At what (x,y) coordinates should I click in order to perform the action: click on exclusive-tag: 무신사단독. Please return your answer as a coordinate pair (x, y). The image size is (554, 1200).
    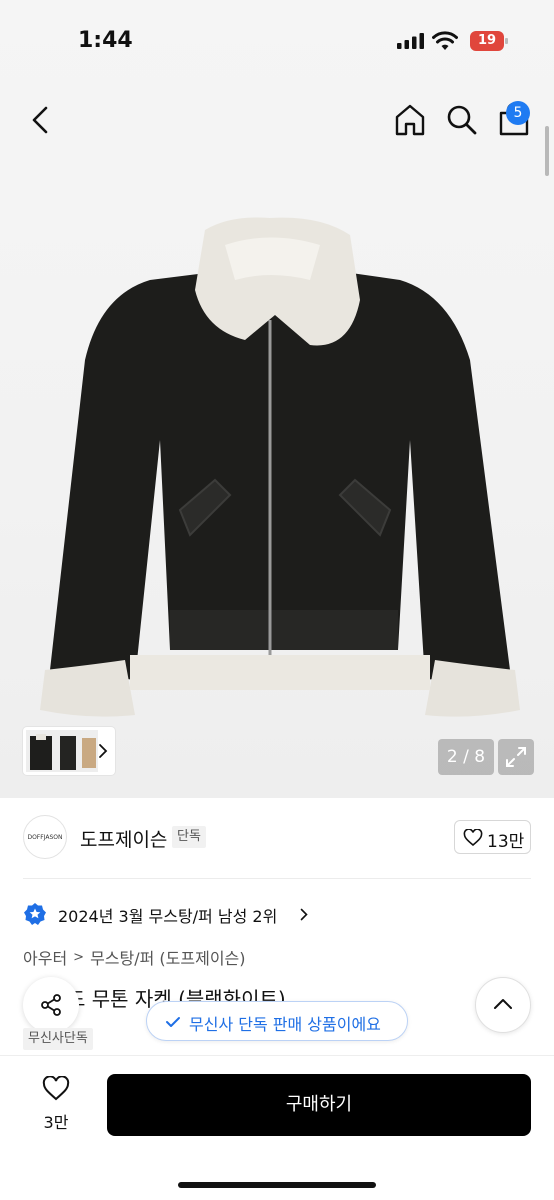
    Looking at the image, I should click on (58, 1039).